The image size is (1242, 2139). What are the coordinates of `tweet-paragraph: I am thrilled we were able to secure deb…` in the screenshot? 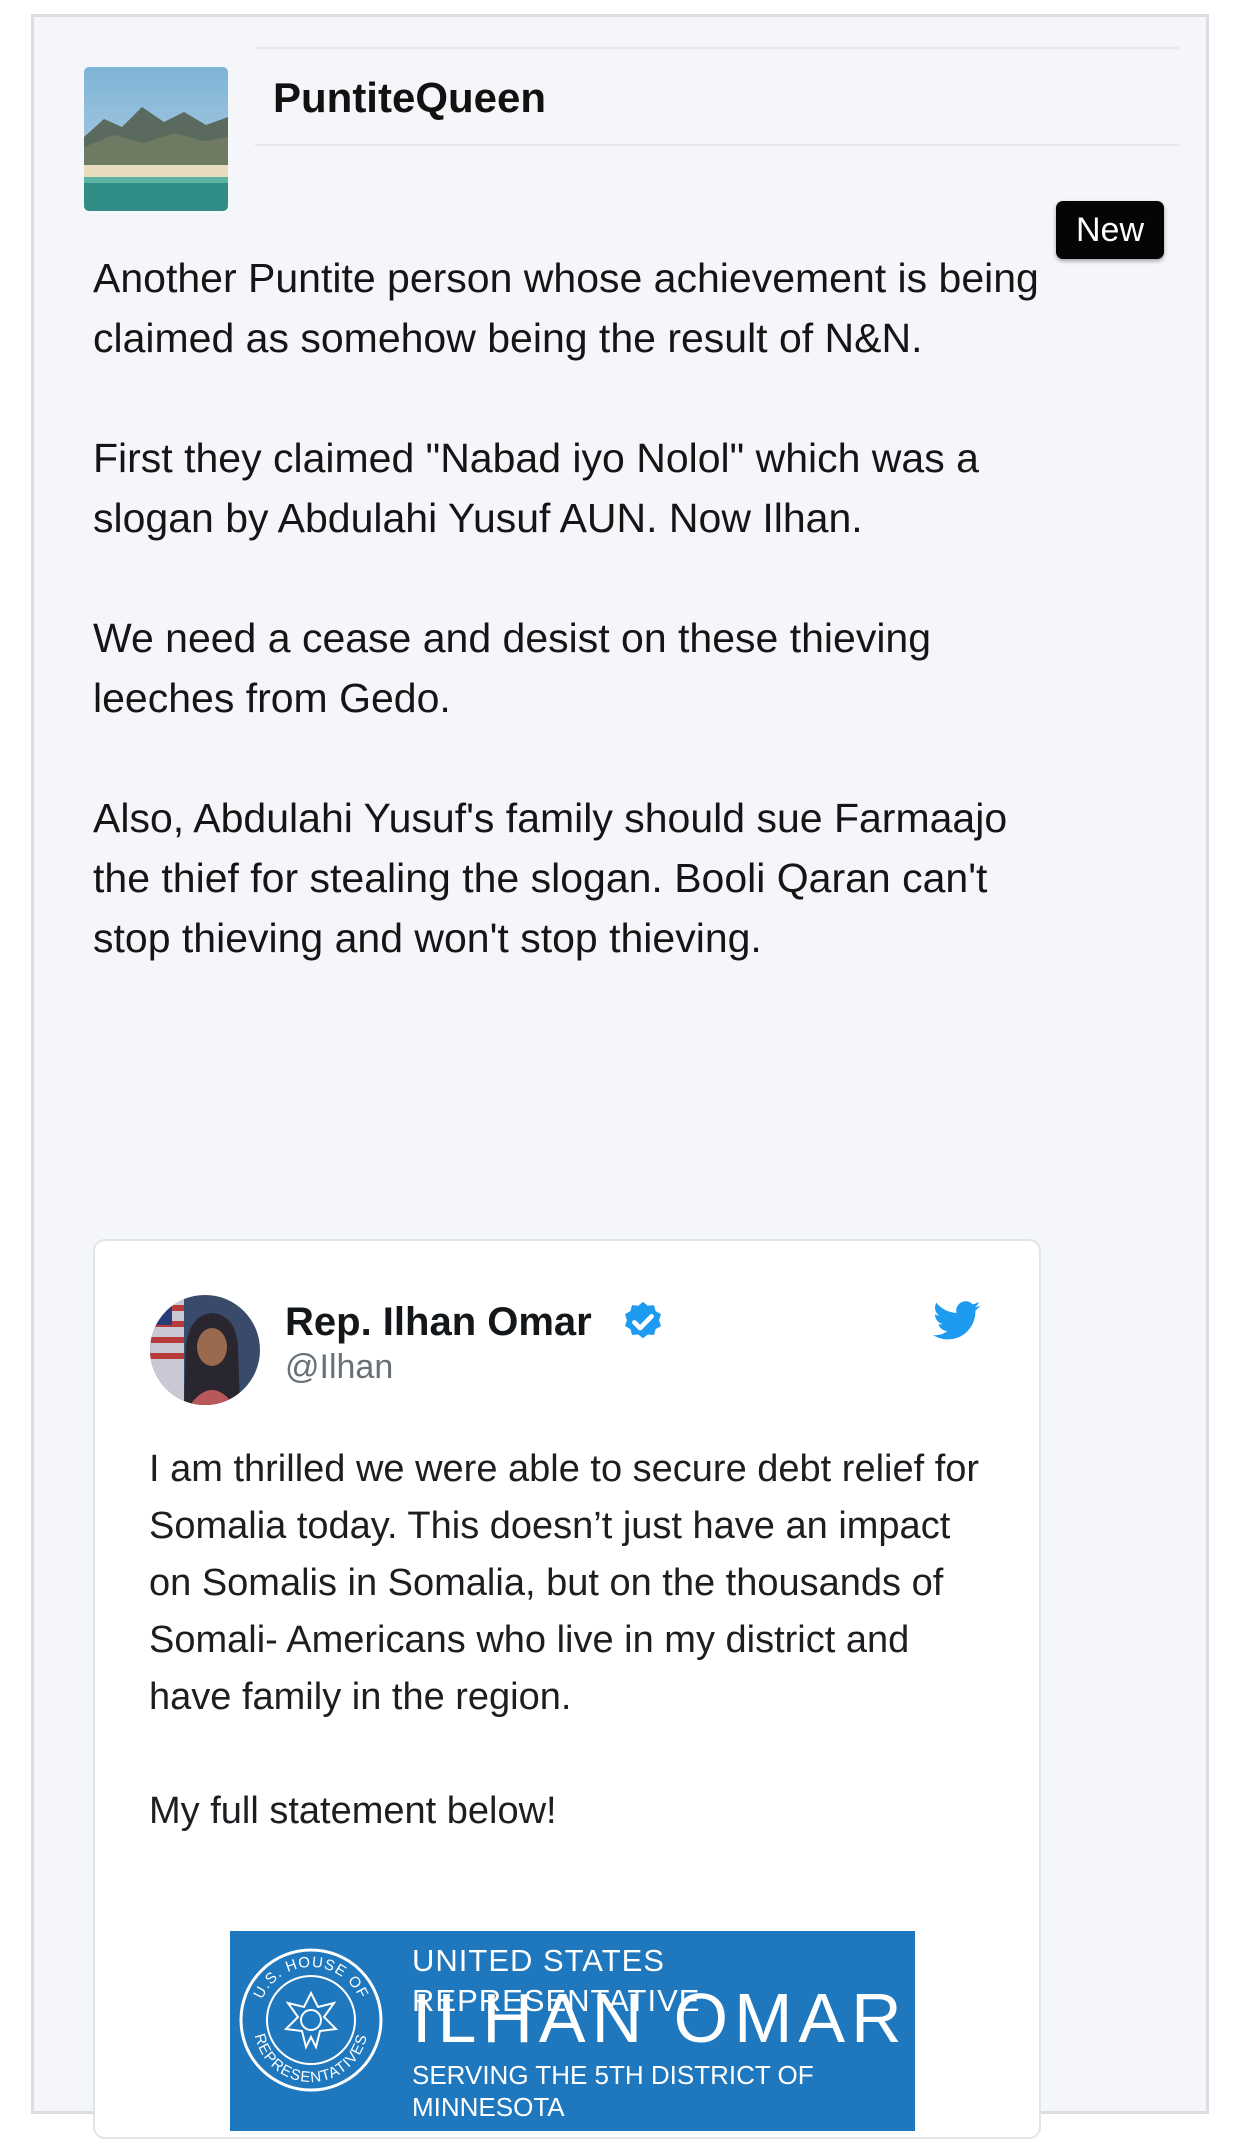 It's located at (564, 1583).